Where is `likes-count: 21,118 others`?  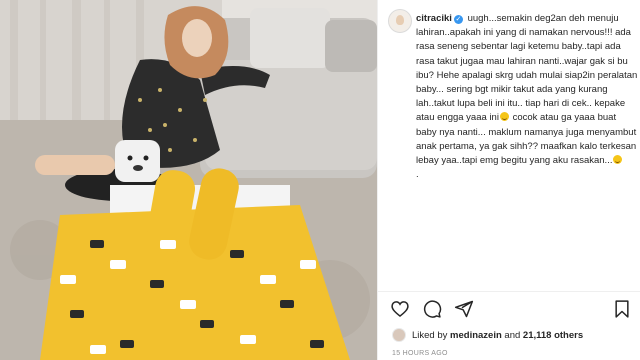
likes-count: 21,118 others is located at coordinates (553, 335).